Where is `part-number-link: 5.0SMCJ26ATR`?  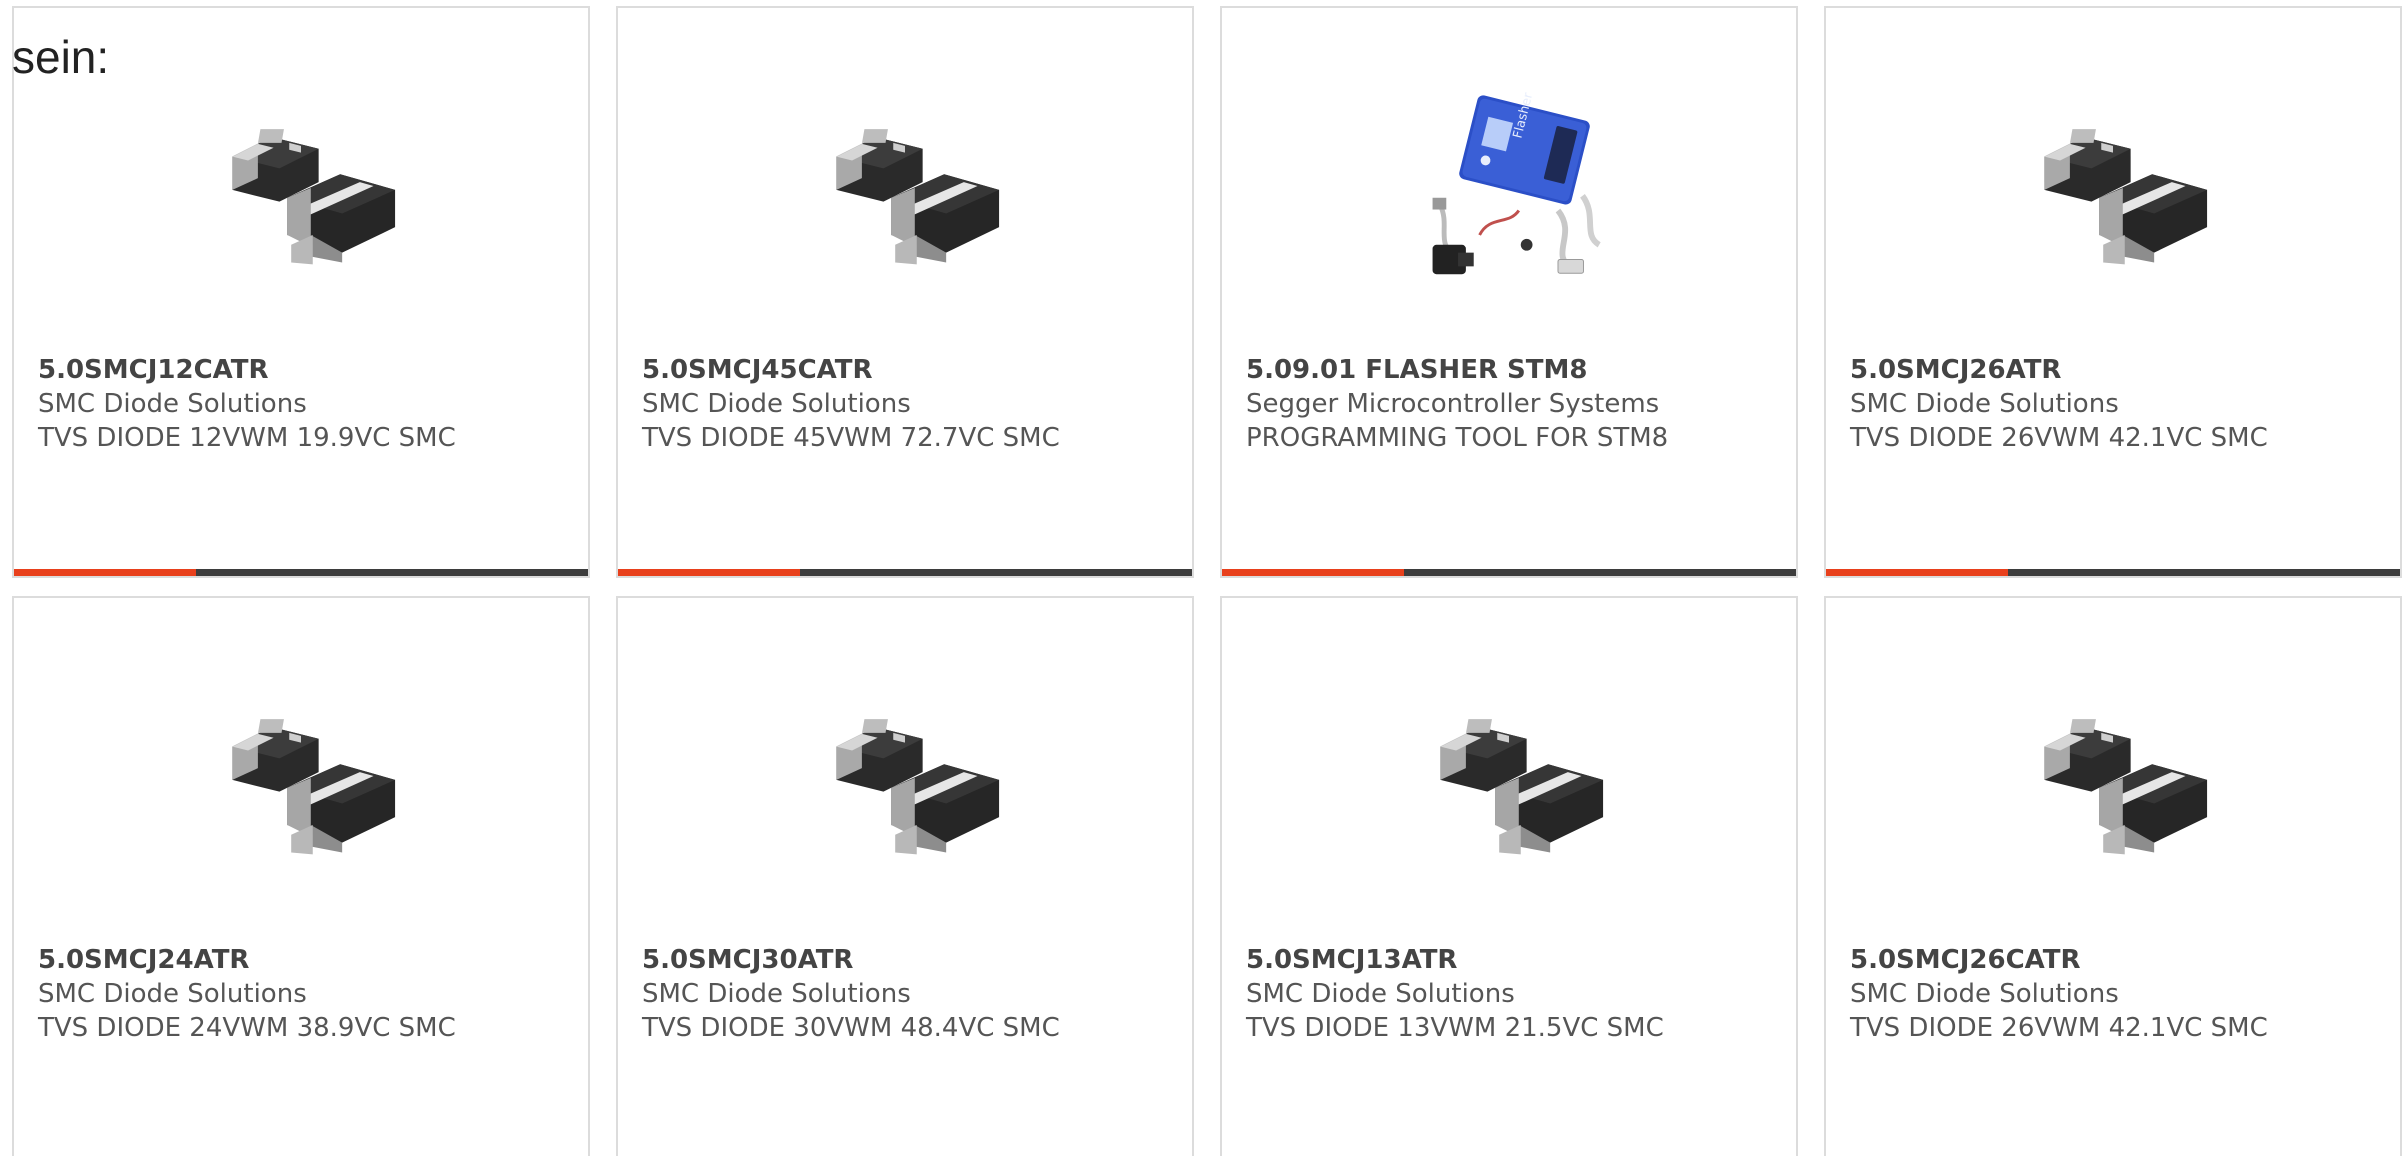 part-number-link: 5.0SMCJ26ATR is located at coordinates (2120, 370).